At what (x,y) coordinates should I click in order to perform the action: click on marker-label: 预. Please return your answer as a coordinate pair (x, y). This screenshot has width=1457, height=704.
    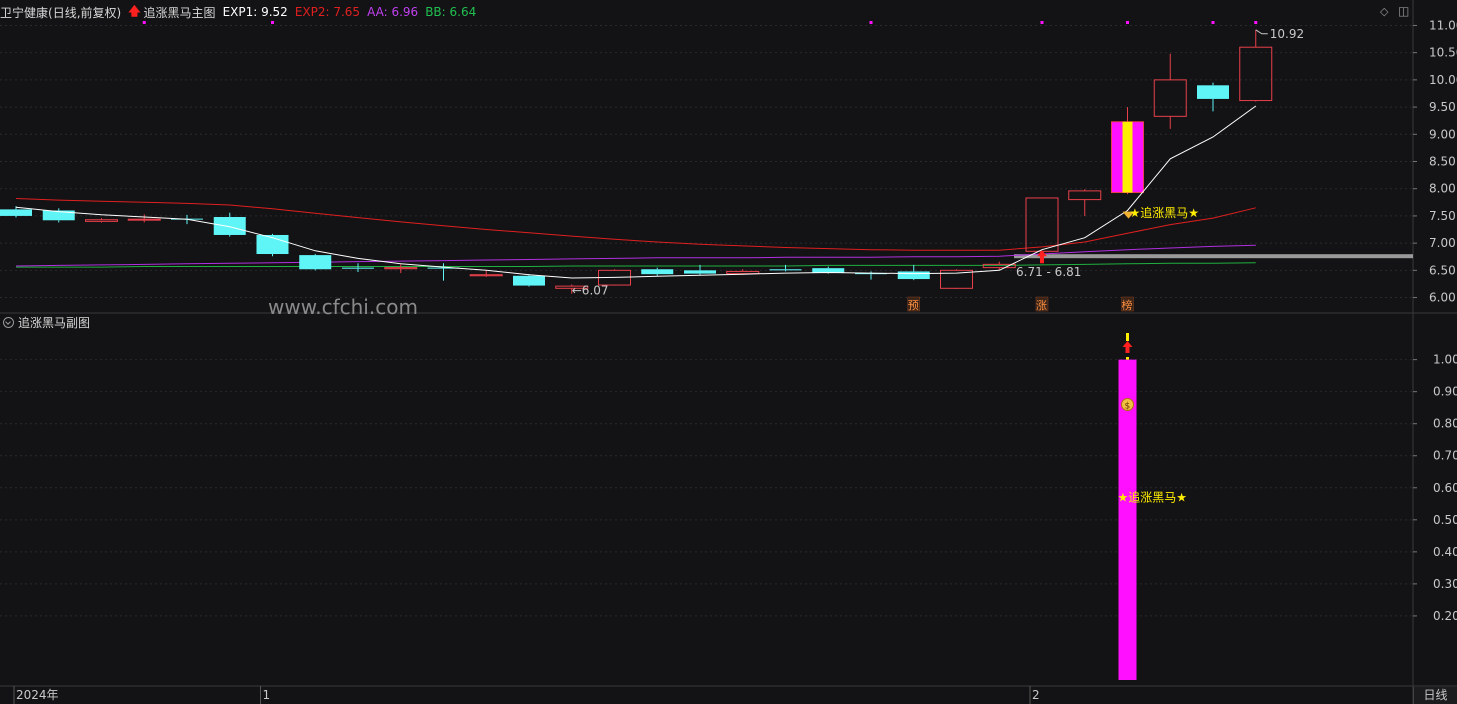
    Looking at the image, I should click on (913, 305).